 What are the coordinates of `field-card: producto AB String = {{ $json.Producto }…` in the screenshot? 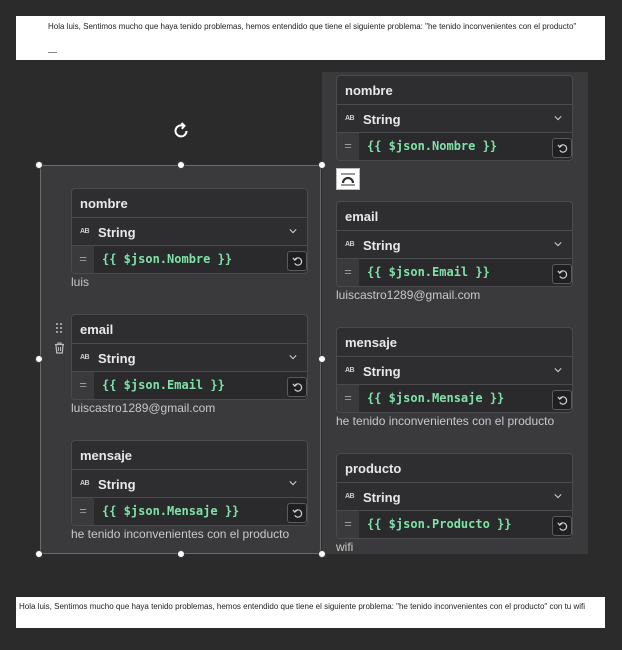 It's located at (454, 496).